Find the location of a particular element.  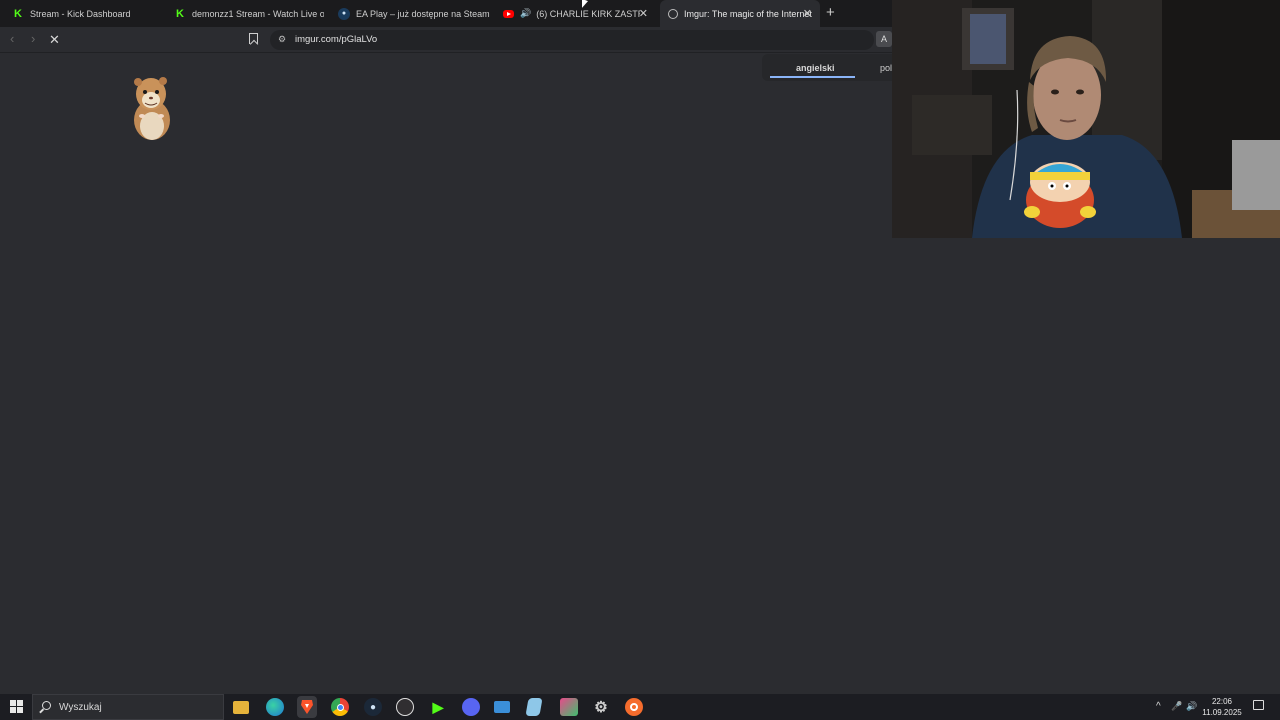

webcam-feed-image is located at coordinates (1086, 119).